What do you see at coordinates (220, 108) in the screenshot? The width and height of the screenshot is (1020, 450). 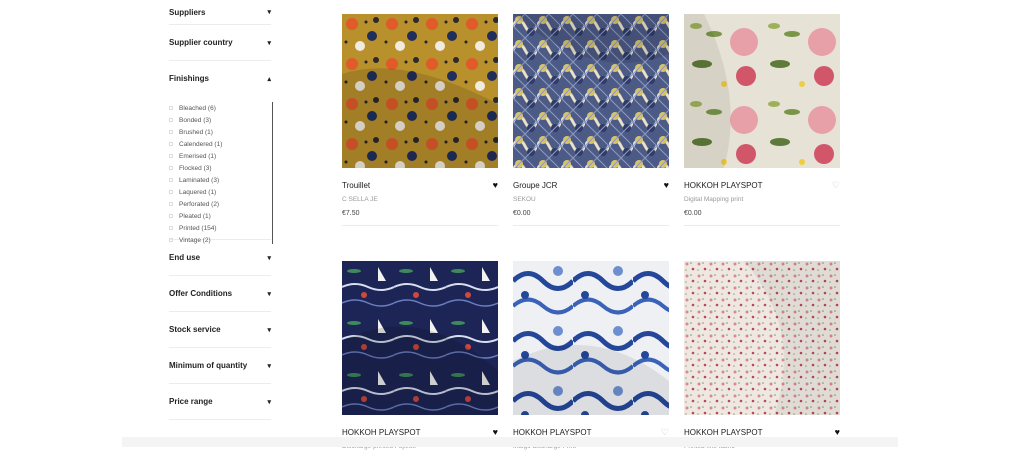 I see `finishing-option: Bleached (6)` at bounding box center [220, 108].